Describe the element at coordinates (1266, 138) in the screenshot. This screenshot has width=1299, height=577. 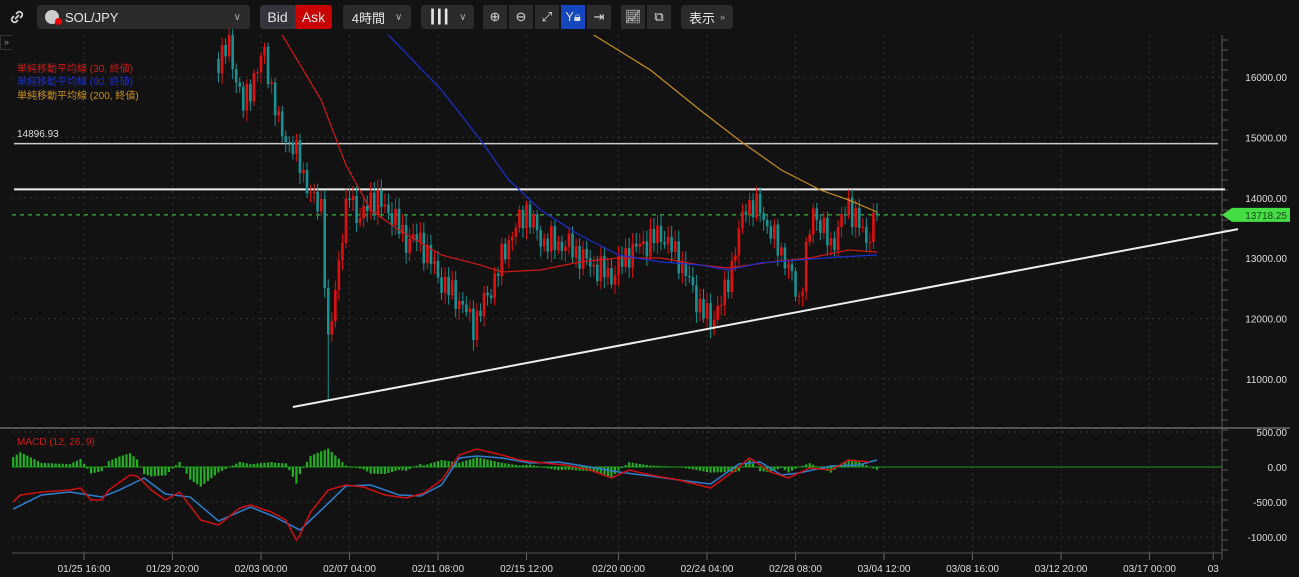
I see `price-tick-label: 15000.00` at that location.